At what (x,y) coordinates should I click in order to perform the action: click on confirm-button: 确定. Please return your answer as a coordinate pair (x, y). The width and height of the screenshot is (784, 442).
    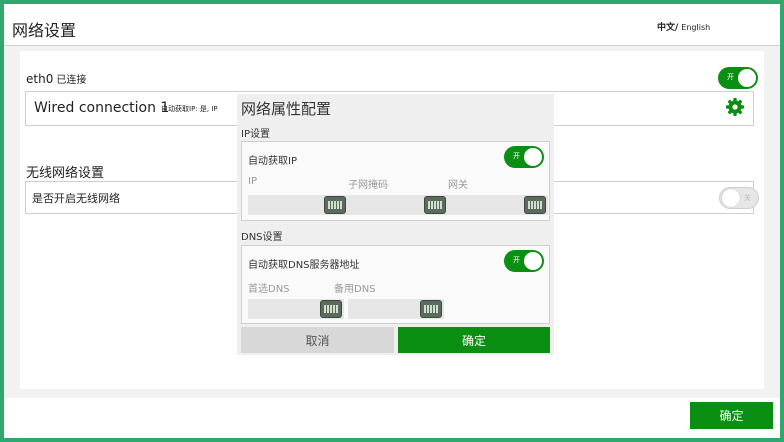
    Looking at the image, I should click on (731, 415).